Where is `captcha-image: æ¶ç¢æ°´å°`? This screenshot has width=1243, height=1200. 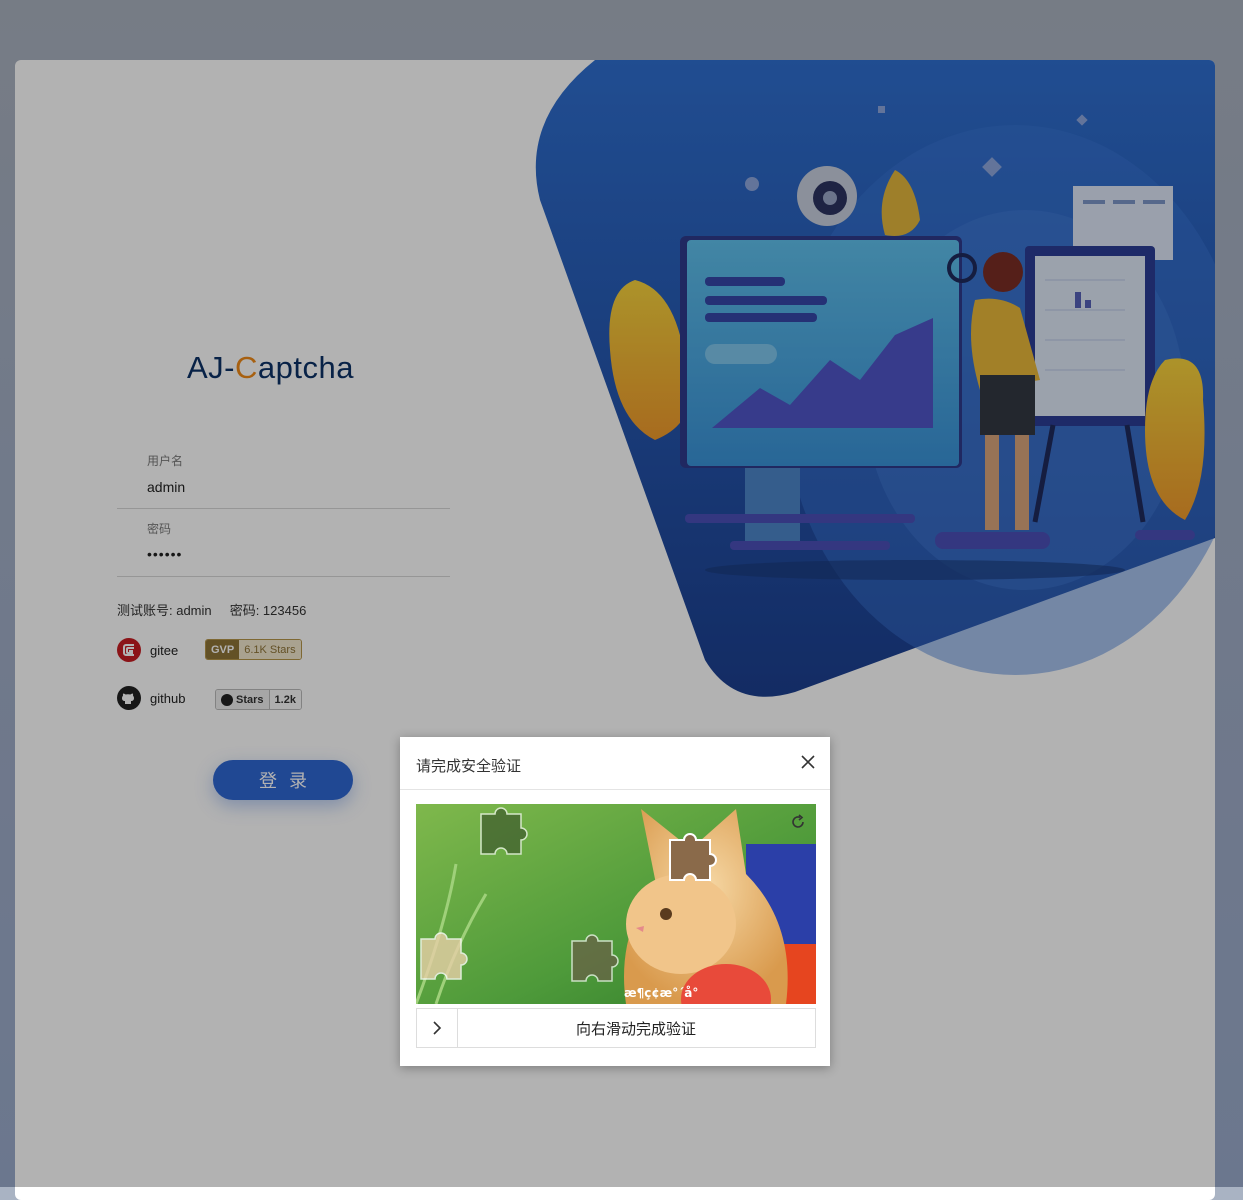 captcha-image: æ¶ç¢æ°´å° is located at coordinates (616, 904).